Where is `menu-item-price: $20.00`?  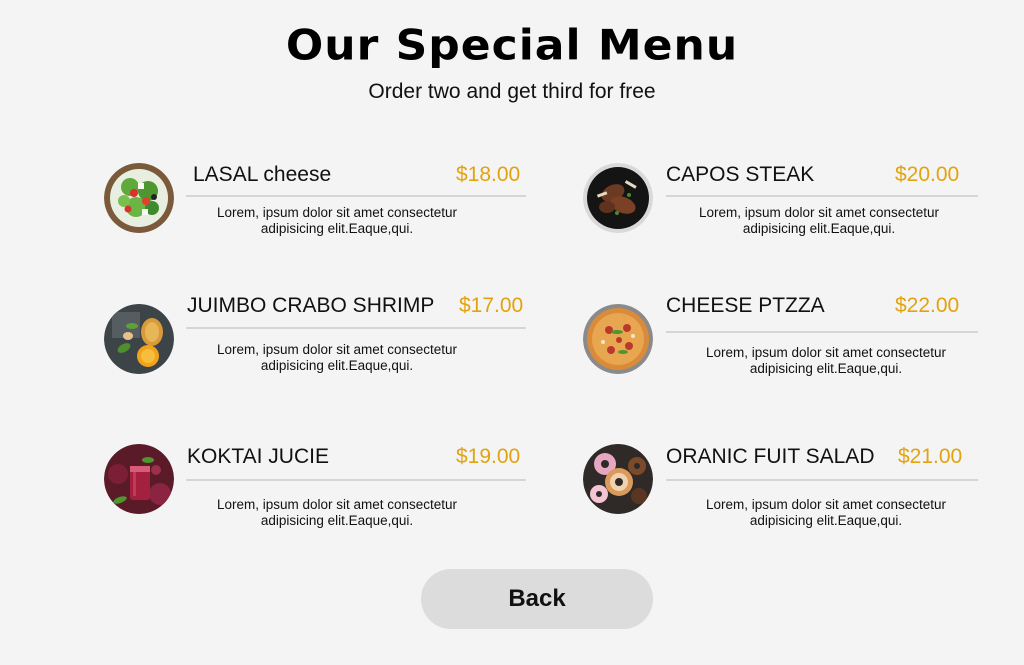
menu-item-price: $20.00 is located at coordinates (927, 174).